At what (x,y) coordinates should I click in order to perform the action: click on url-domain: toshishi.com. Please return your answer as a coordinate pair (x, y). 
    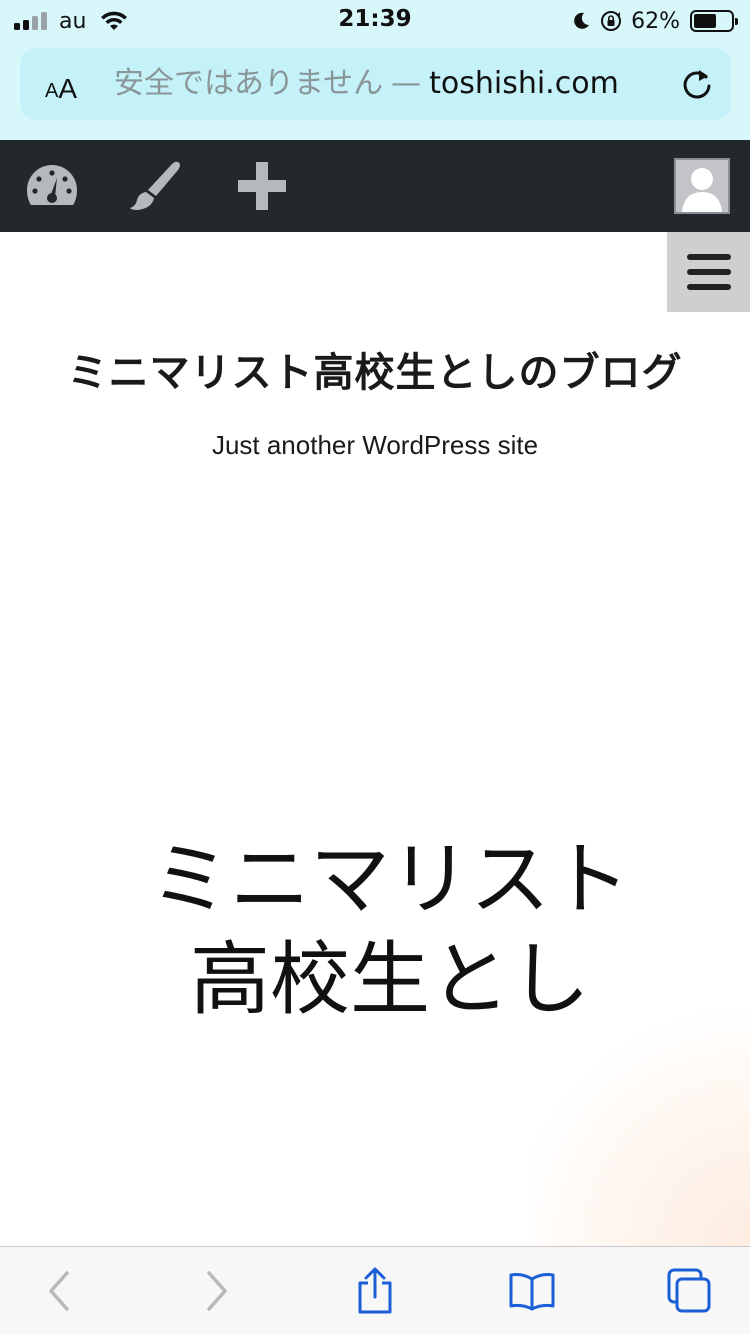
    Looking at the image, I should click on (524, 83).